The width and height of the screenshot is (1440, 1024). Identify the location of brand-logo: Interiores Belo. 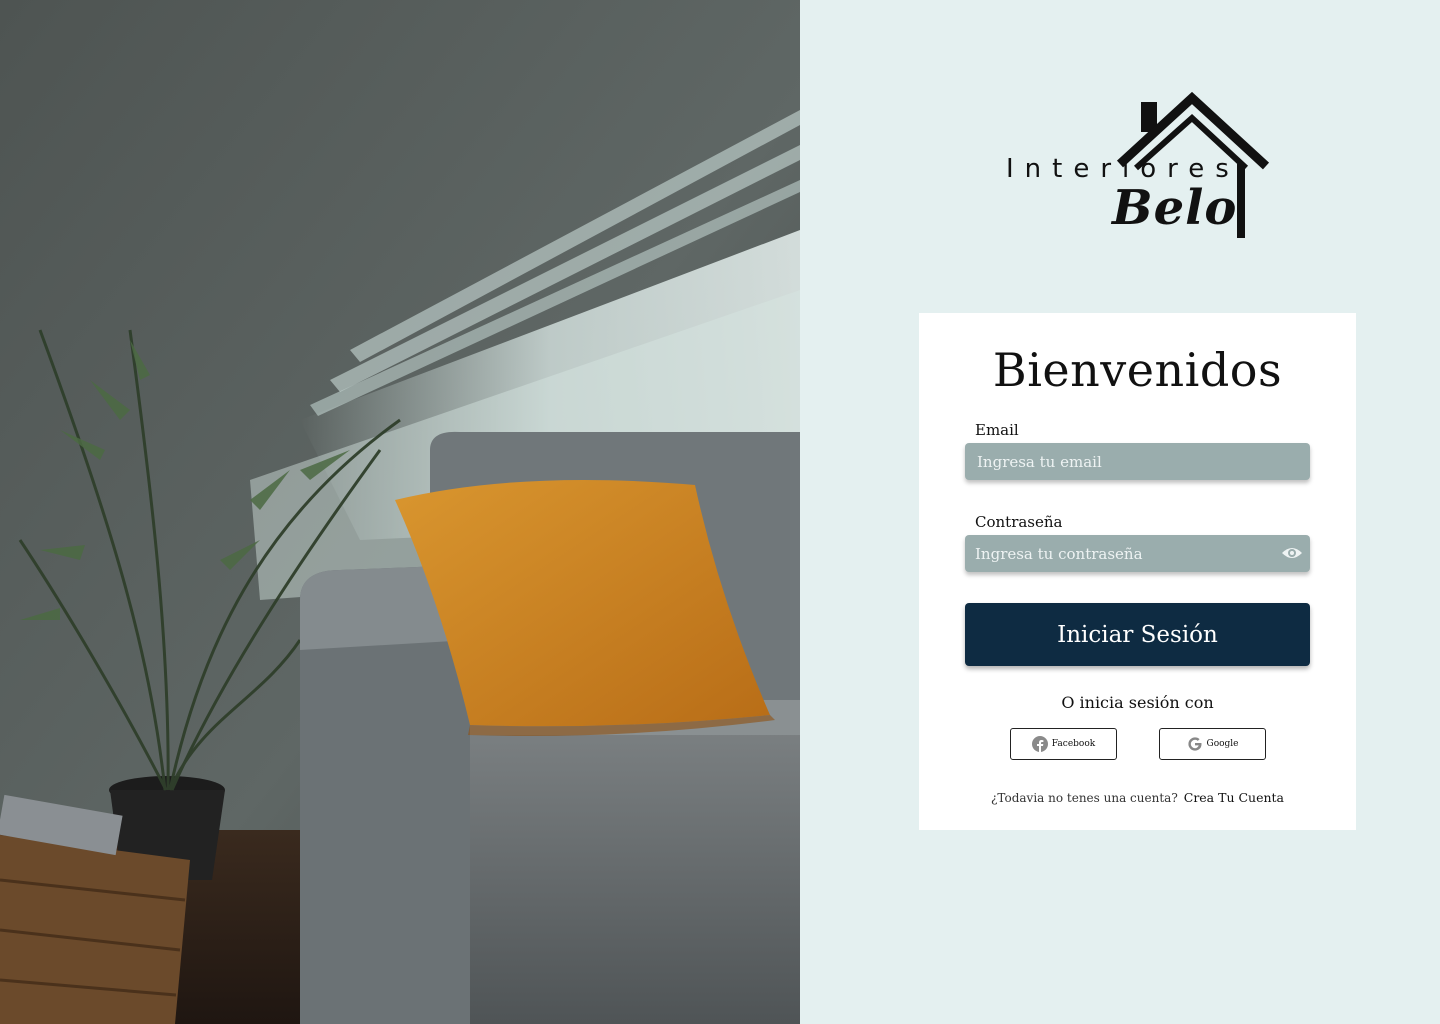
(1140, 168).